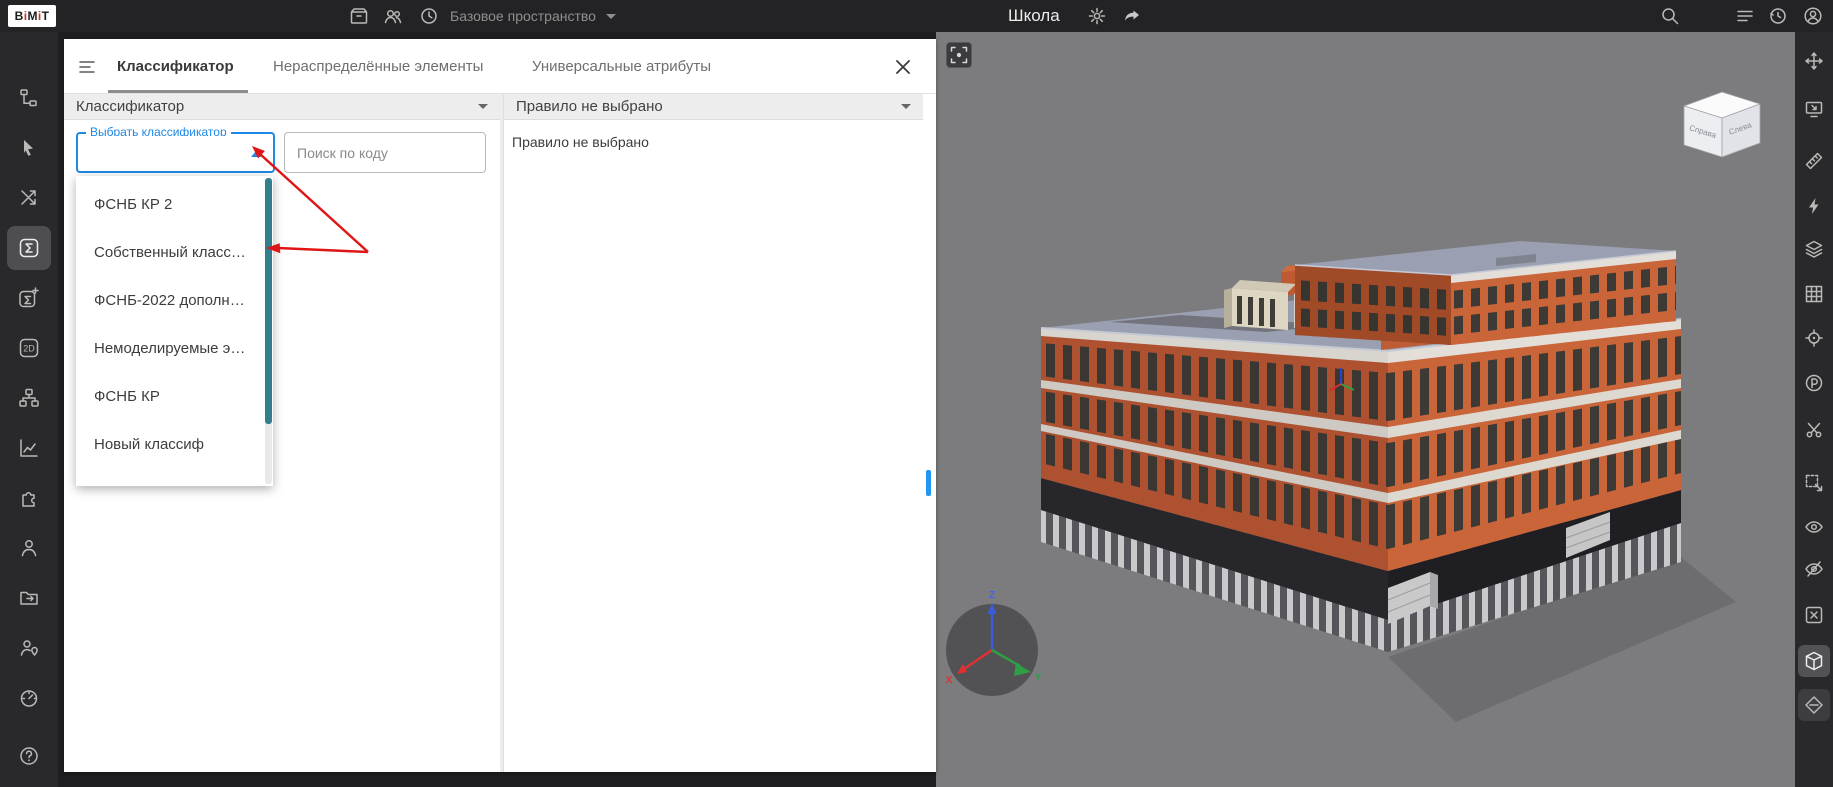 The width and height of the screenshot is (1833, 787). I want to click on drawings-2d-button: 2D, so click(29, 348).